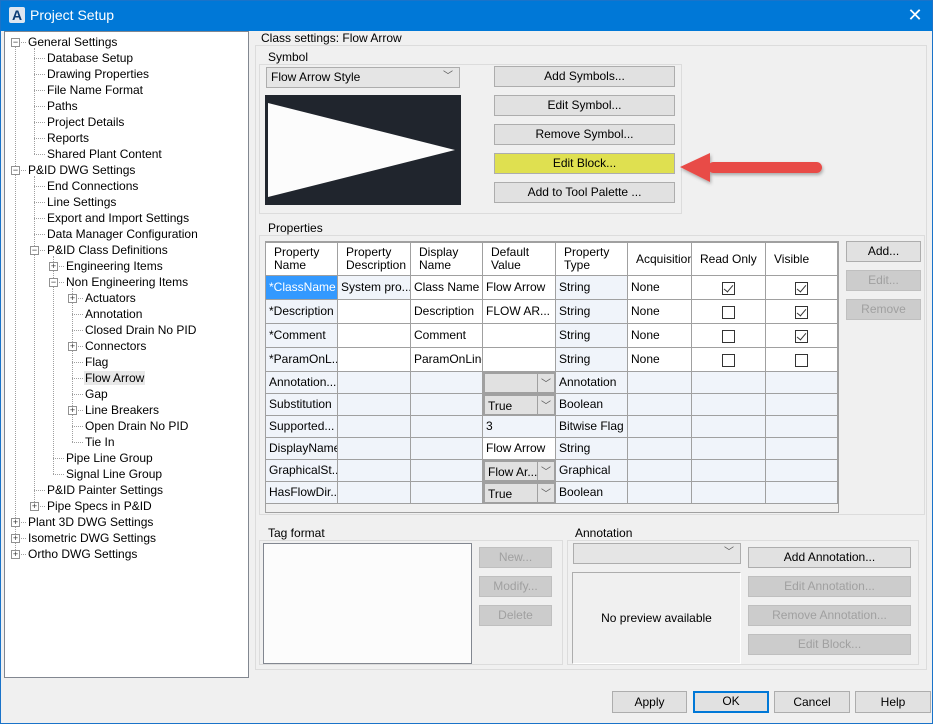  I want to click on remove-property-button: Remove, so click(883, 309).